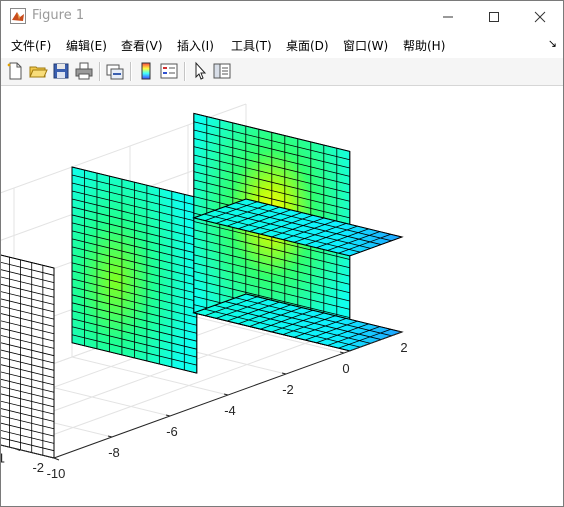 This screenshot has width=564, height=507. What do you see at coordinates (115, 71) in the screenshot?
I see `link-plot-icon` at bounding box center [115, 71].